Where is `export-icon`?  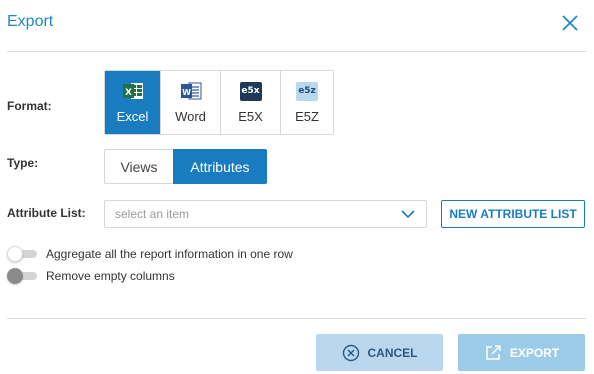
export-icon is located at coordinates (493, 353).